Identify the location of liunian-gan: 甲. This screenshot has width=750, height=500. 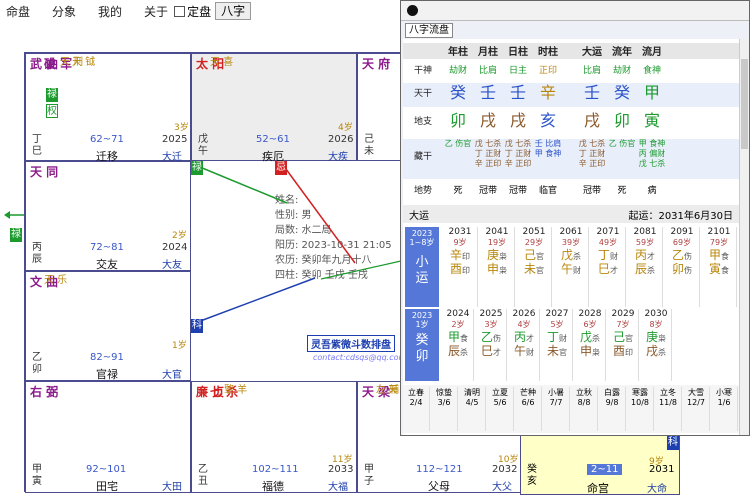
(453, 337).